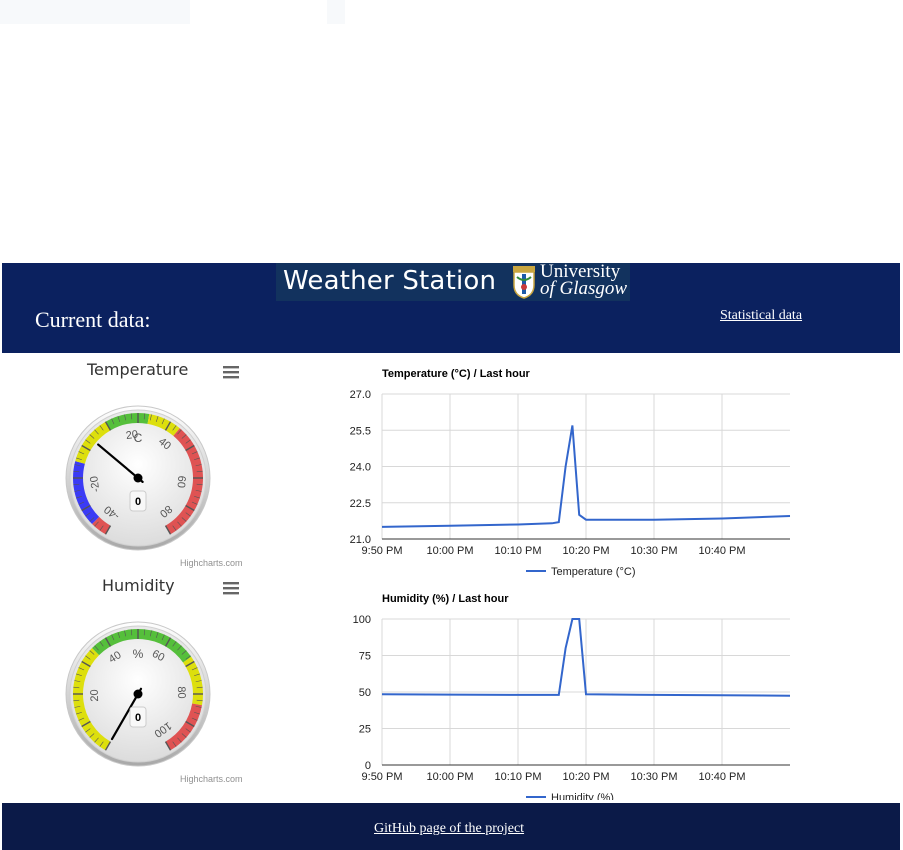 The image size is (903, 850). What do you see at coordinates (138, 369) in the screenshot?
I see `temperature-gauge-title: Temperature` at bounding box center [138, 369].